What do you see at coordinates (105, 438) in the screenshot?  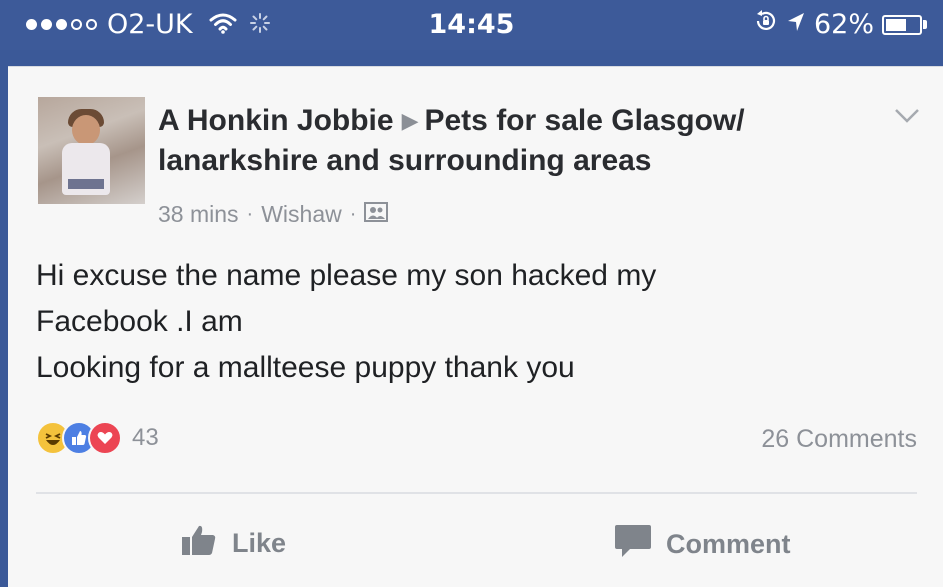 I see `love-icon` at bounding box center [105, 438].